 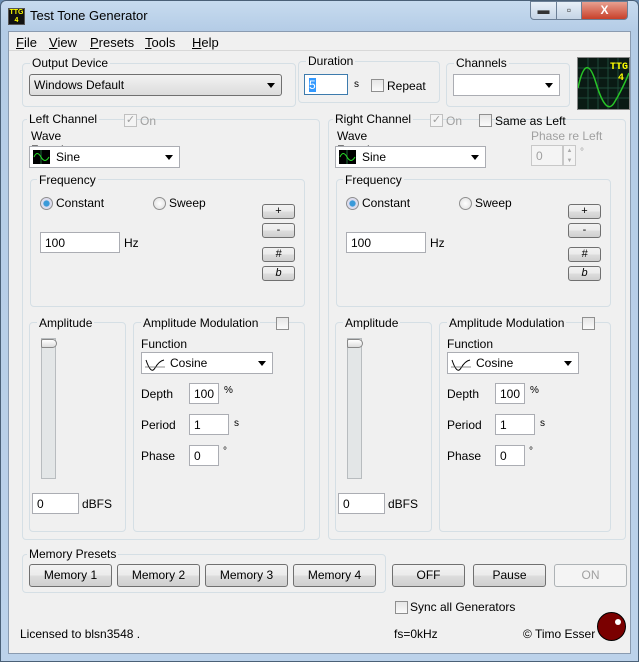 What do you see at coordinates (55, 243) in the screenshot?
I see `left-frequency-value: 100` at bounding box center [55, 243].